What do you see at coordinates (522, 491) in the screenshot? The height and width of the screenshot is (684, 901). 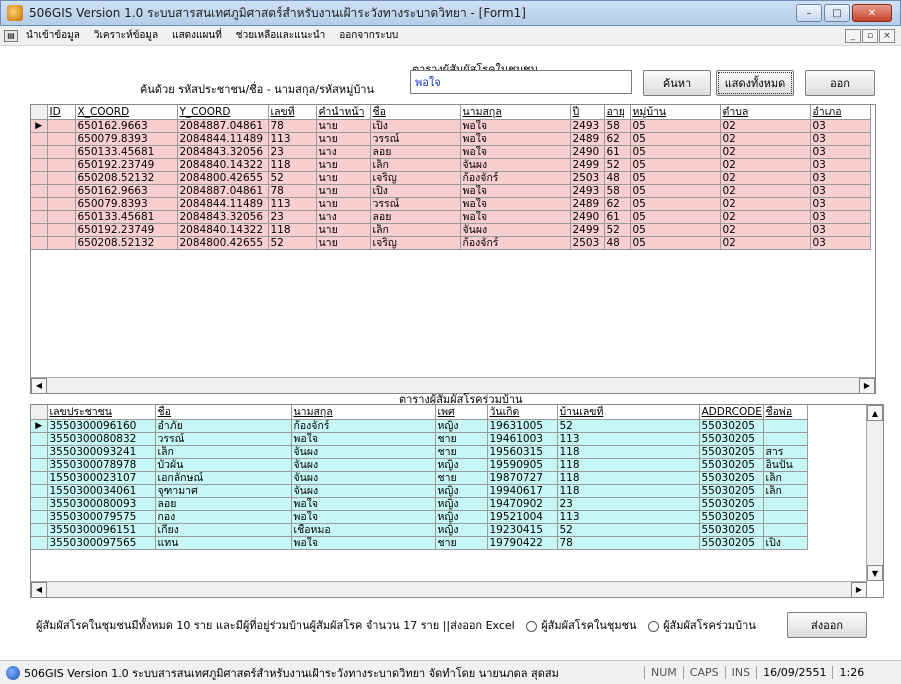 I see `table-cell: 19940617` at bounding box center [522, 491].